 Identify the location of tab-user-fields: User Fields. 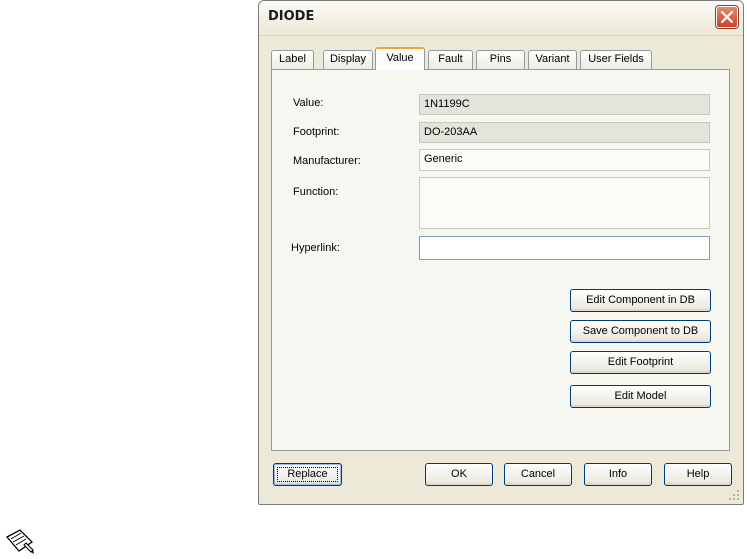
(616, 59).